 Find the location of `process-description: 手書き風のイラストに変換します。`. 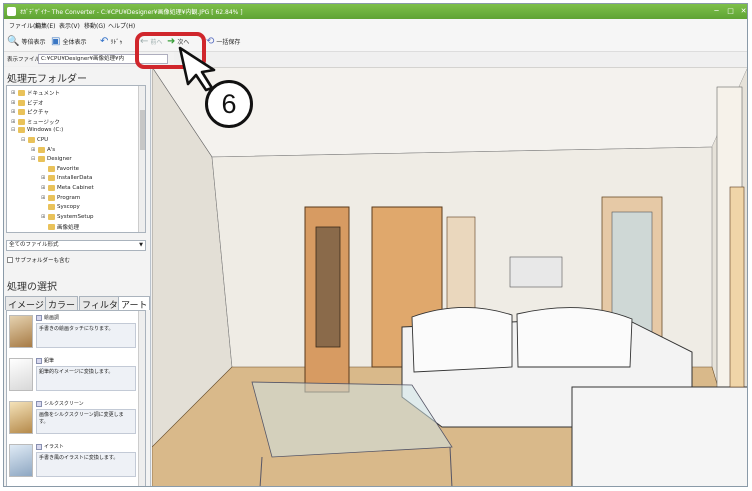

process-description: 手書き風のイラストに変換します。 is located at coordinates (86, 464).